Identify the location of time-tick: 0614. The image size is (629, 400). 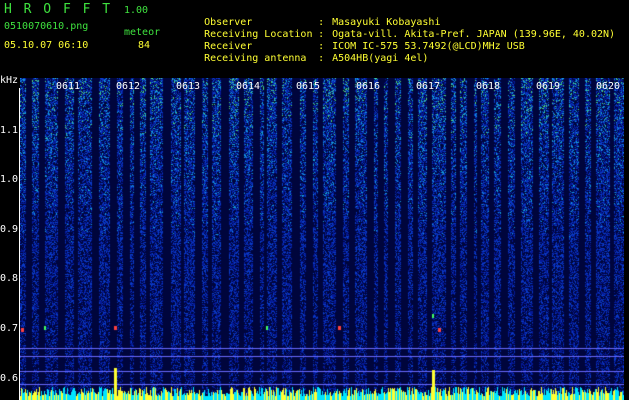
(248, 86).